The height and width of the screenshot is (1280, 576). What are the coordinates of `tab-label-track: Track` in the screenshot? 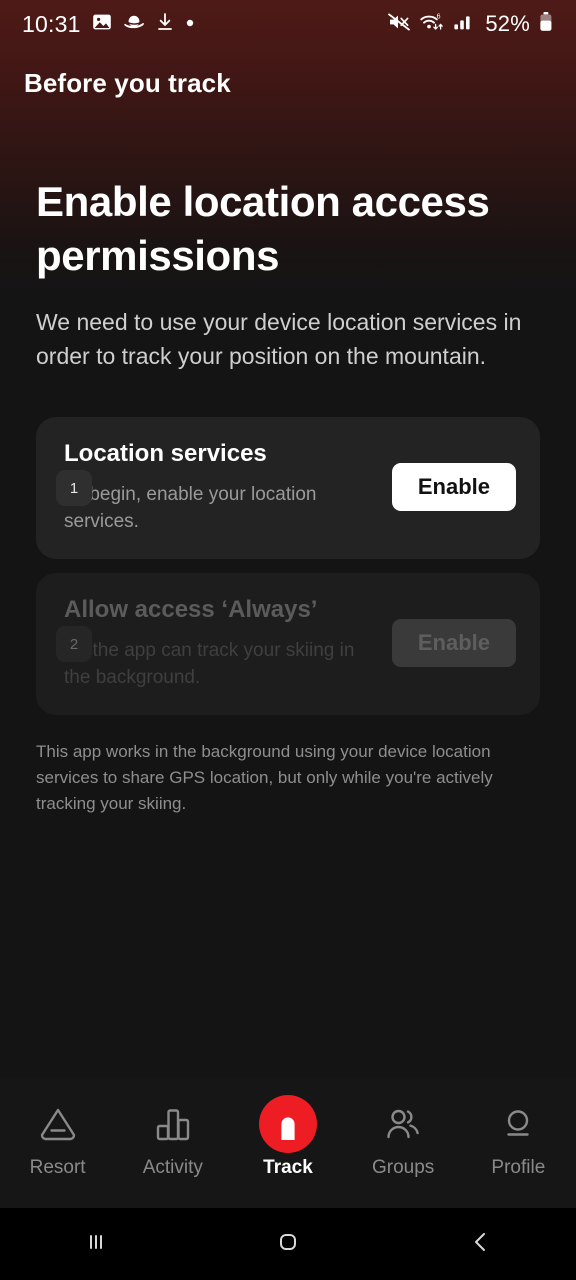 It's located at (288, 1167).